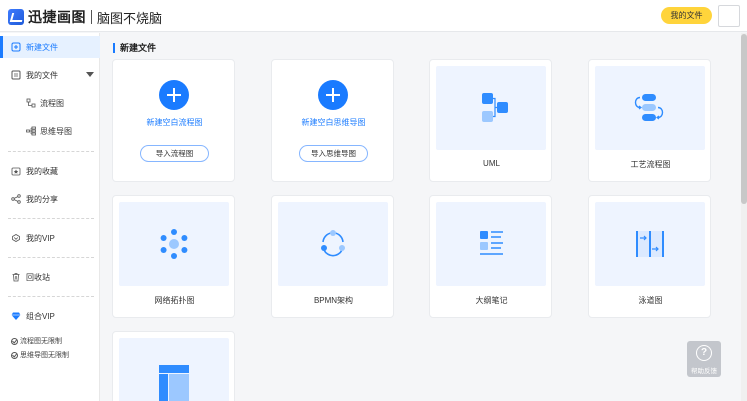  What do you see at coordinates (650, 164) in the screenshot?
I see `template-label: 工艺流程图` at bounding box center [650, 164].